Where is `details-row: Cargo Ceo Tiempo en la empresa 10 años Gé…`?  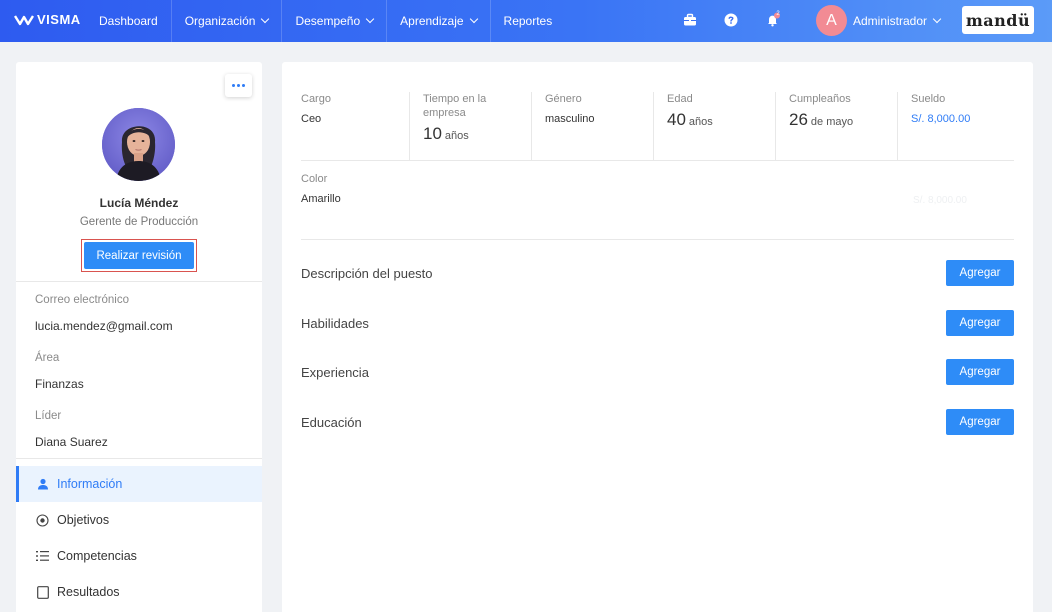 details-row: Cargo Ceo Tiempo en la empresa 10 años Gé… is located at coordinates (657, 126).